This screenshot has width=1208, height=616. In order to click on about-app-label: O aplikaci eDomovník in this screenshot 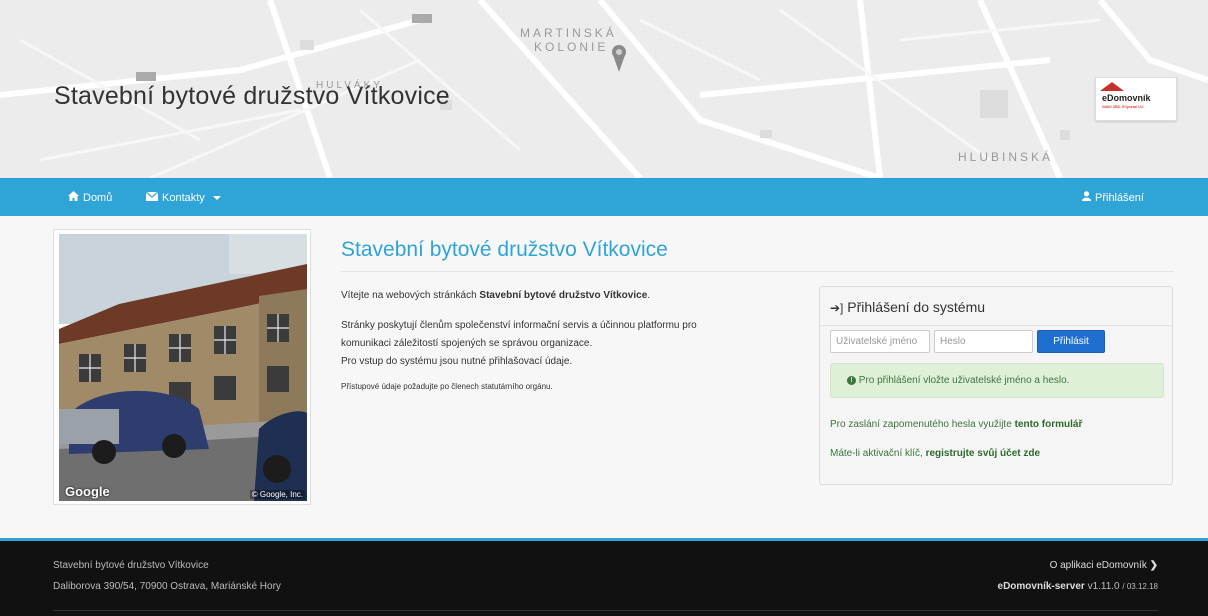, I will do `click(1098, 565)`.